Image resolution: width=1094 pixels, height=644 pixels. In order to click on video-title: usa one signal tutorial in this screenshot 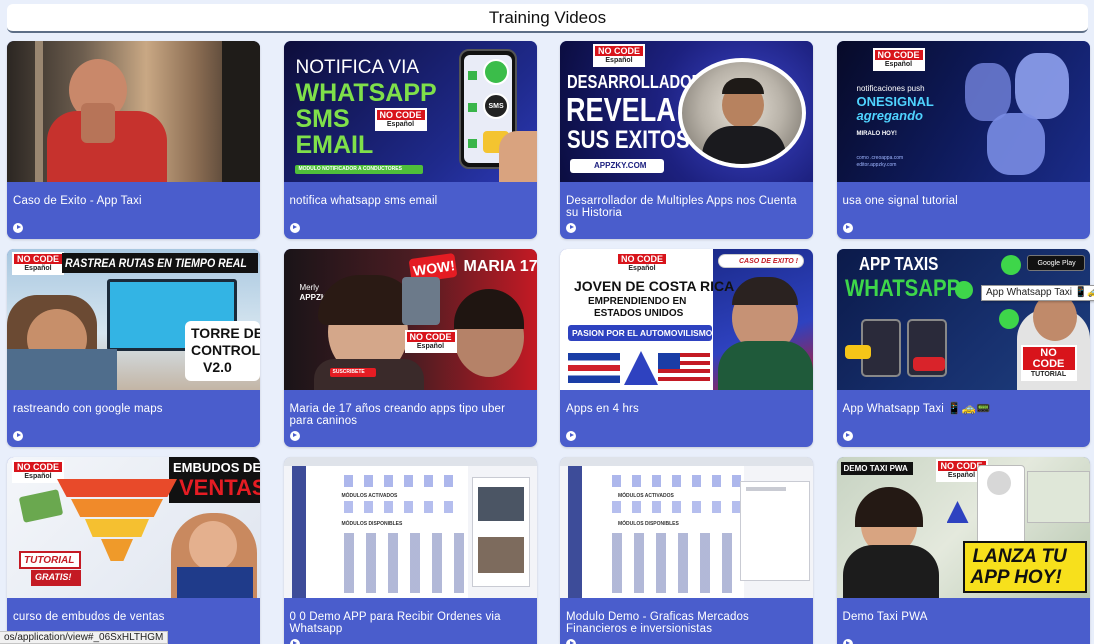, I will do `click(900, 201)`.